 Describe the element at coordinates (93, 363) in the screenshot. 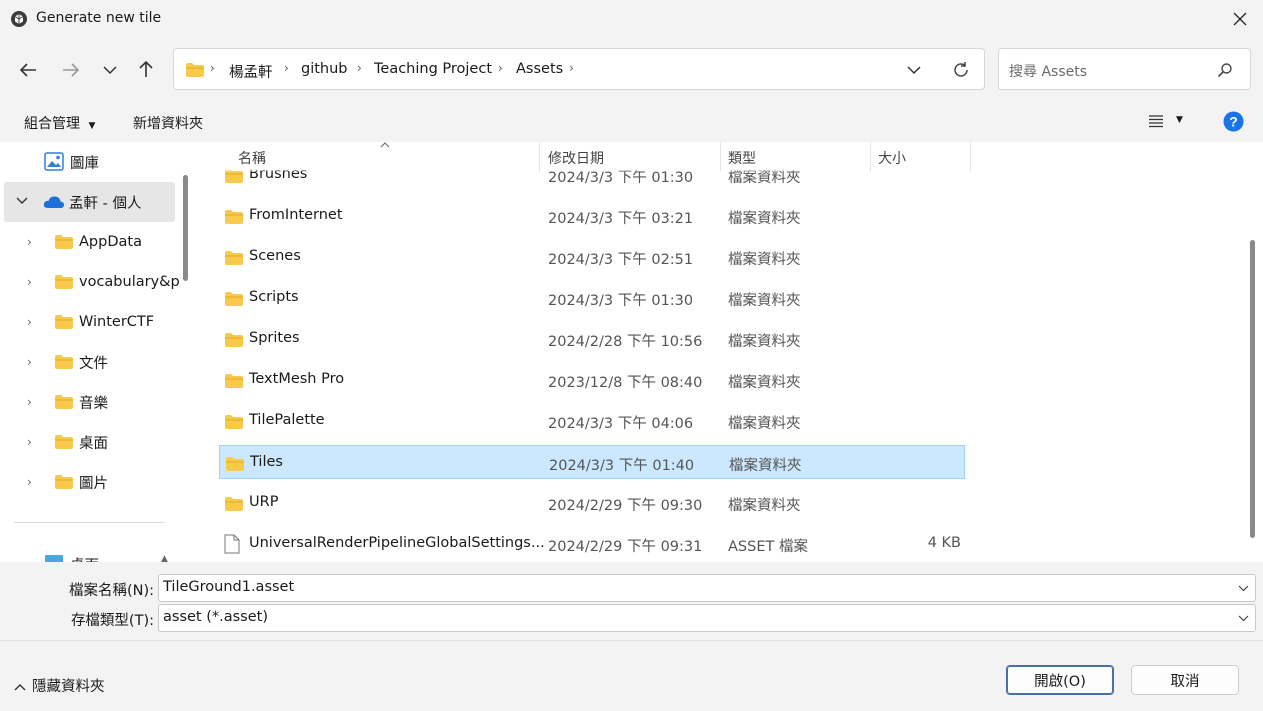

I see `sidebar-item-label: 文件` at that location.